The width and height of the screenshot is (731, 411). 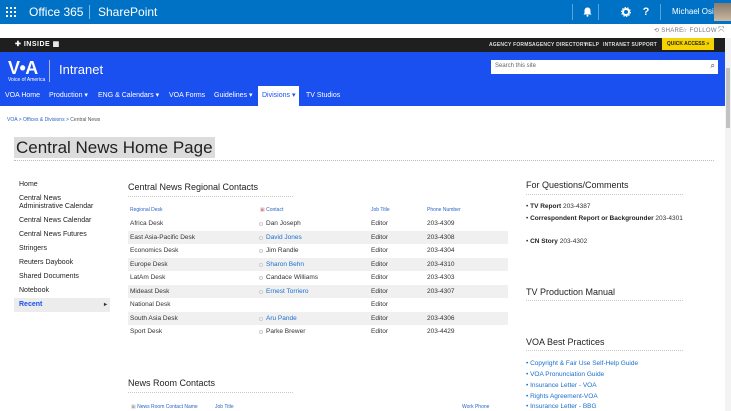 What do you see at coordinates (62, 185) in the screenshot?
I see `leftnav-item-home: Home` at bounding box center [62, 185].